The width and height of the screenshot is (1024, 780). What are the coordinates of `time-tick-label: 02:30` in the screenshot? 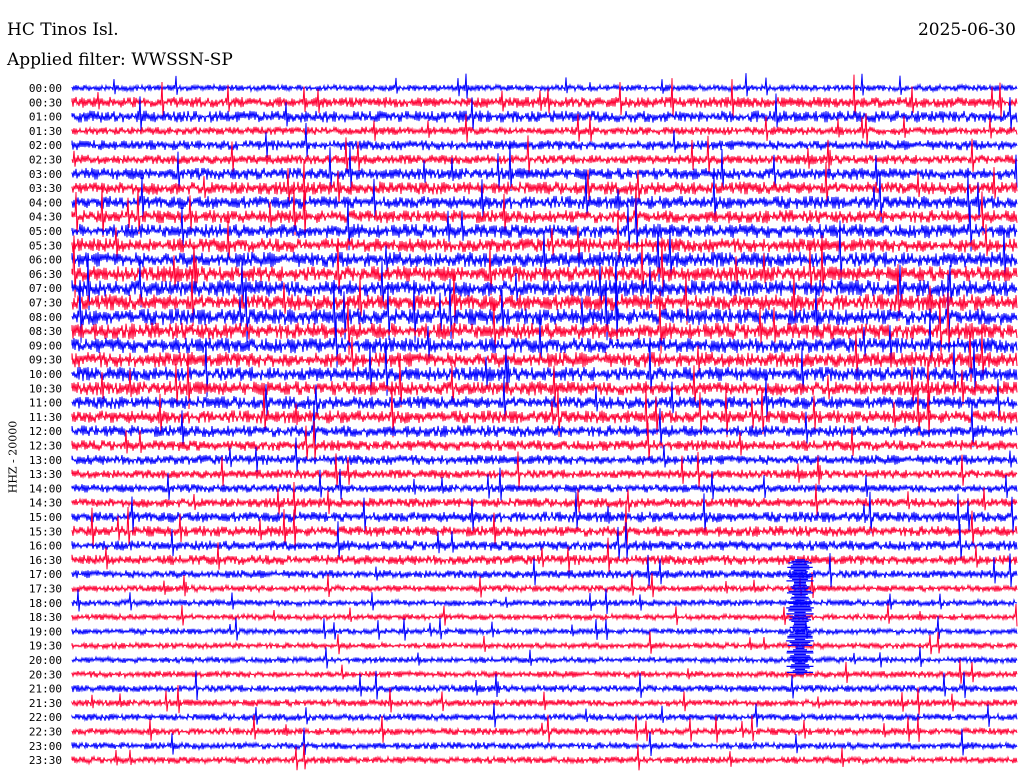 It's located at (45, 160).